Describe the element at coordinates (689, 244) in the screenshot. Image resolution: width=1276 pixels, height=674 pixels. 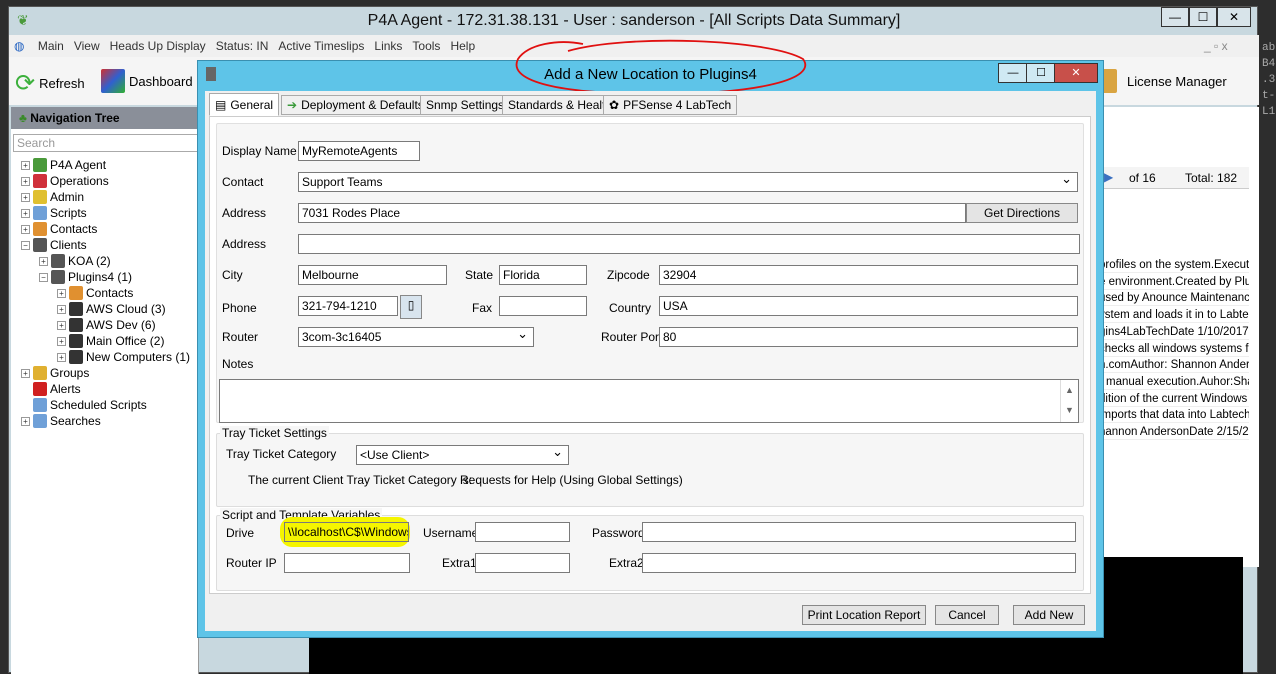
I see `address2-input` at that location.